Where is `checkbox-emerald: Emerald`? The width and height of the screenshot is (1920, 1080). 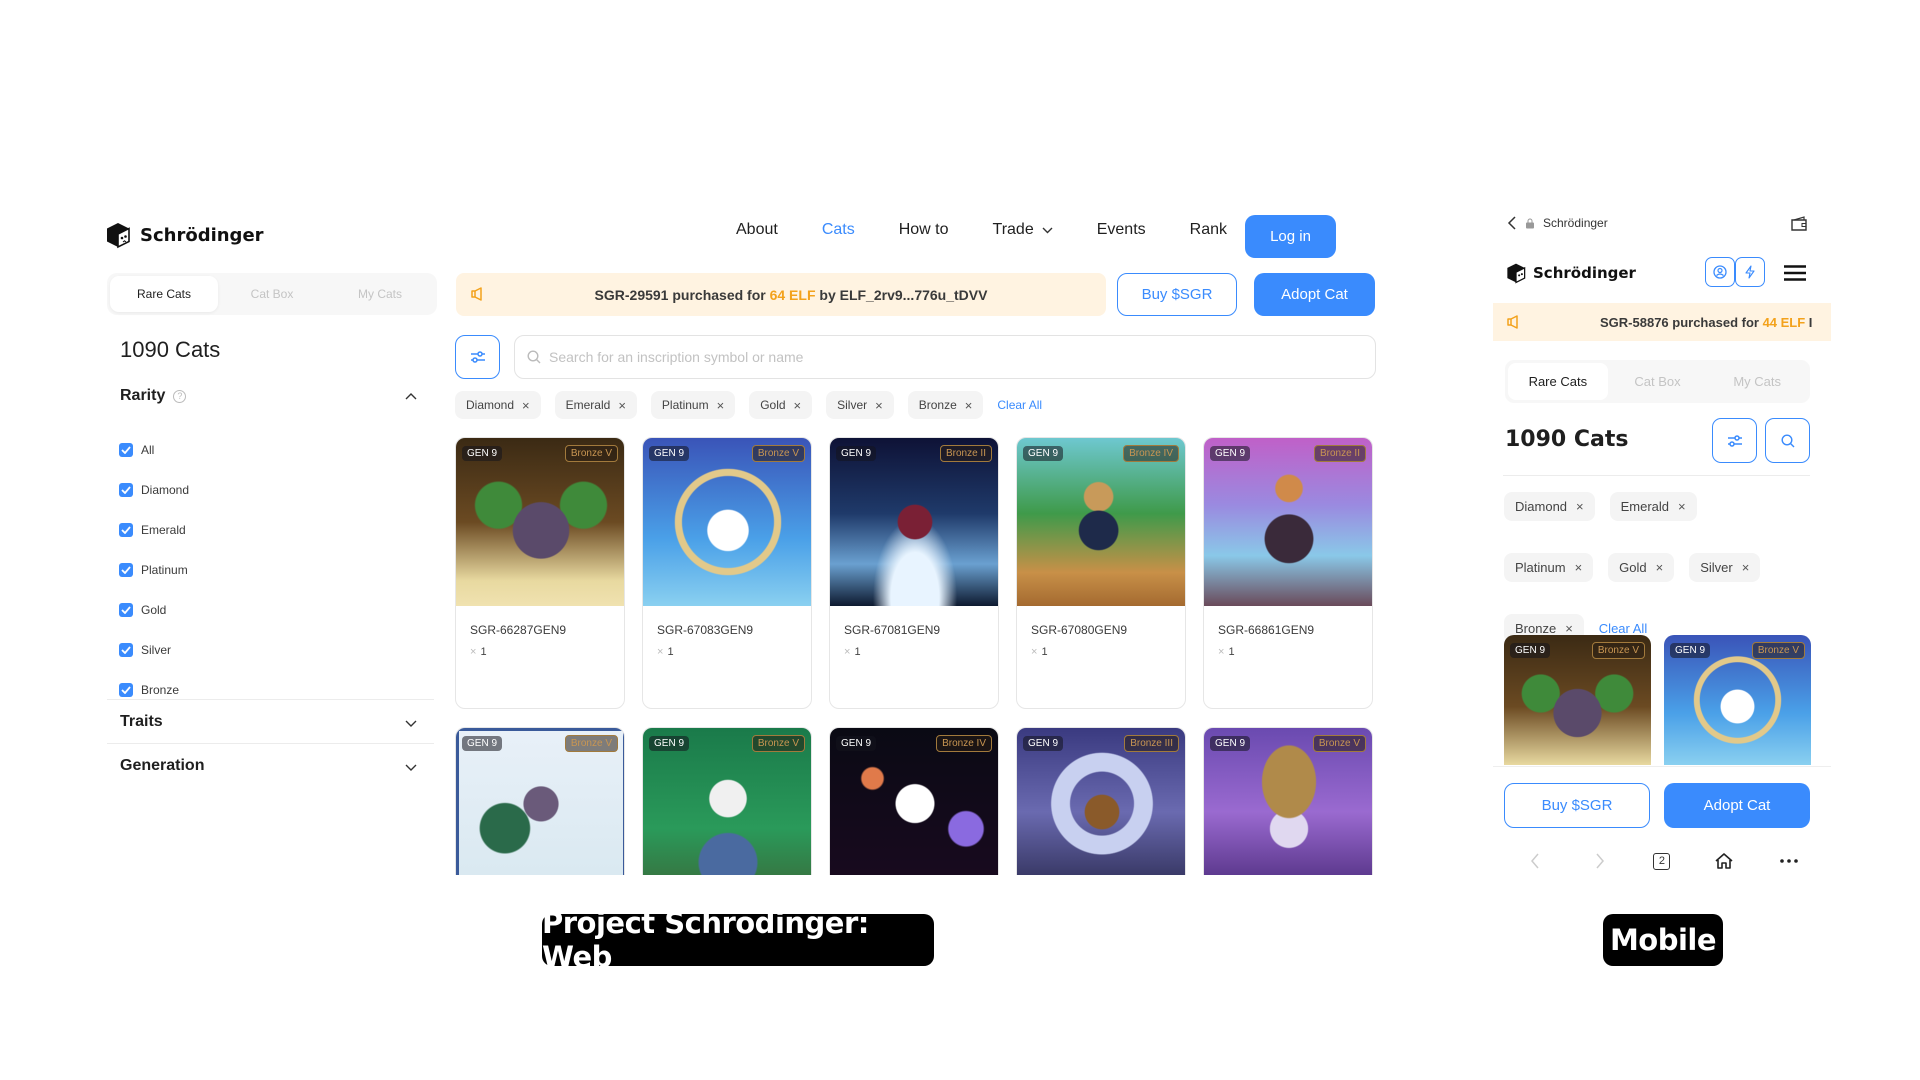
checkbox-emerald: Emerald is located at coordinates (154, 530).